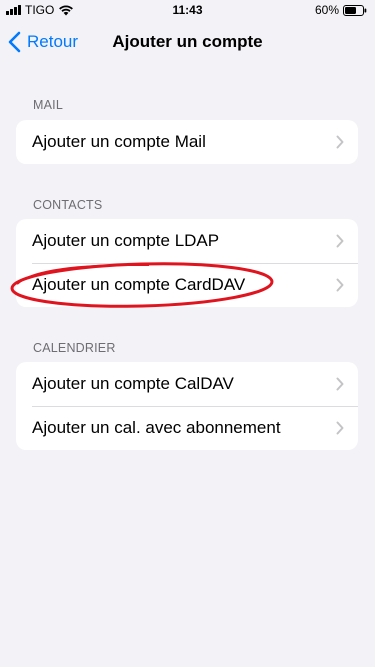  I want to click on row-label: Ajouter un compte LDAP, so click(126, 240).